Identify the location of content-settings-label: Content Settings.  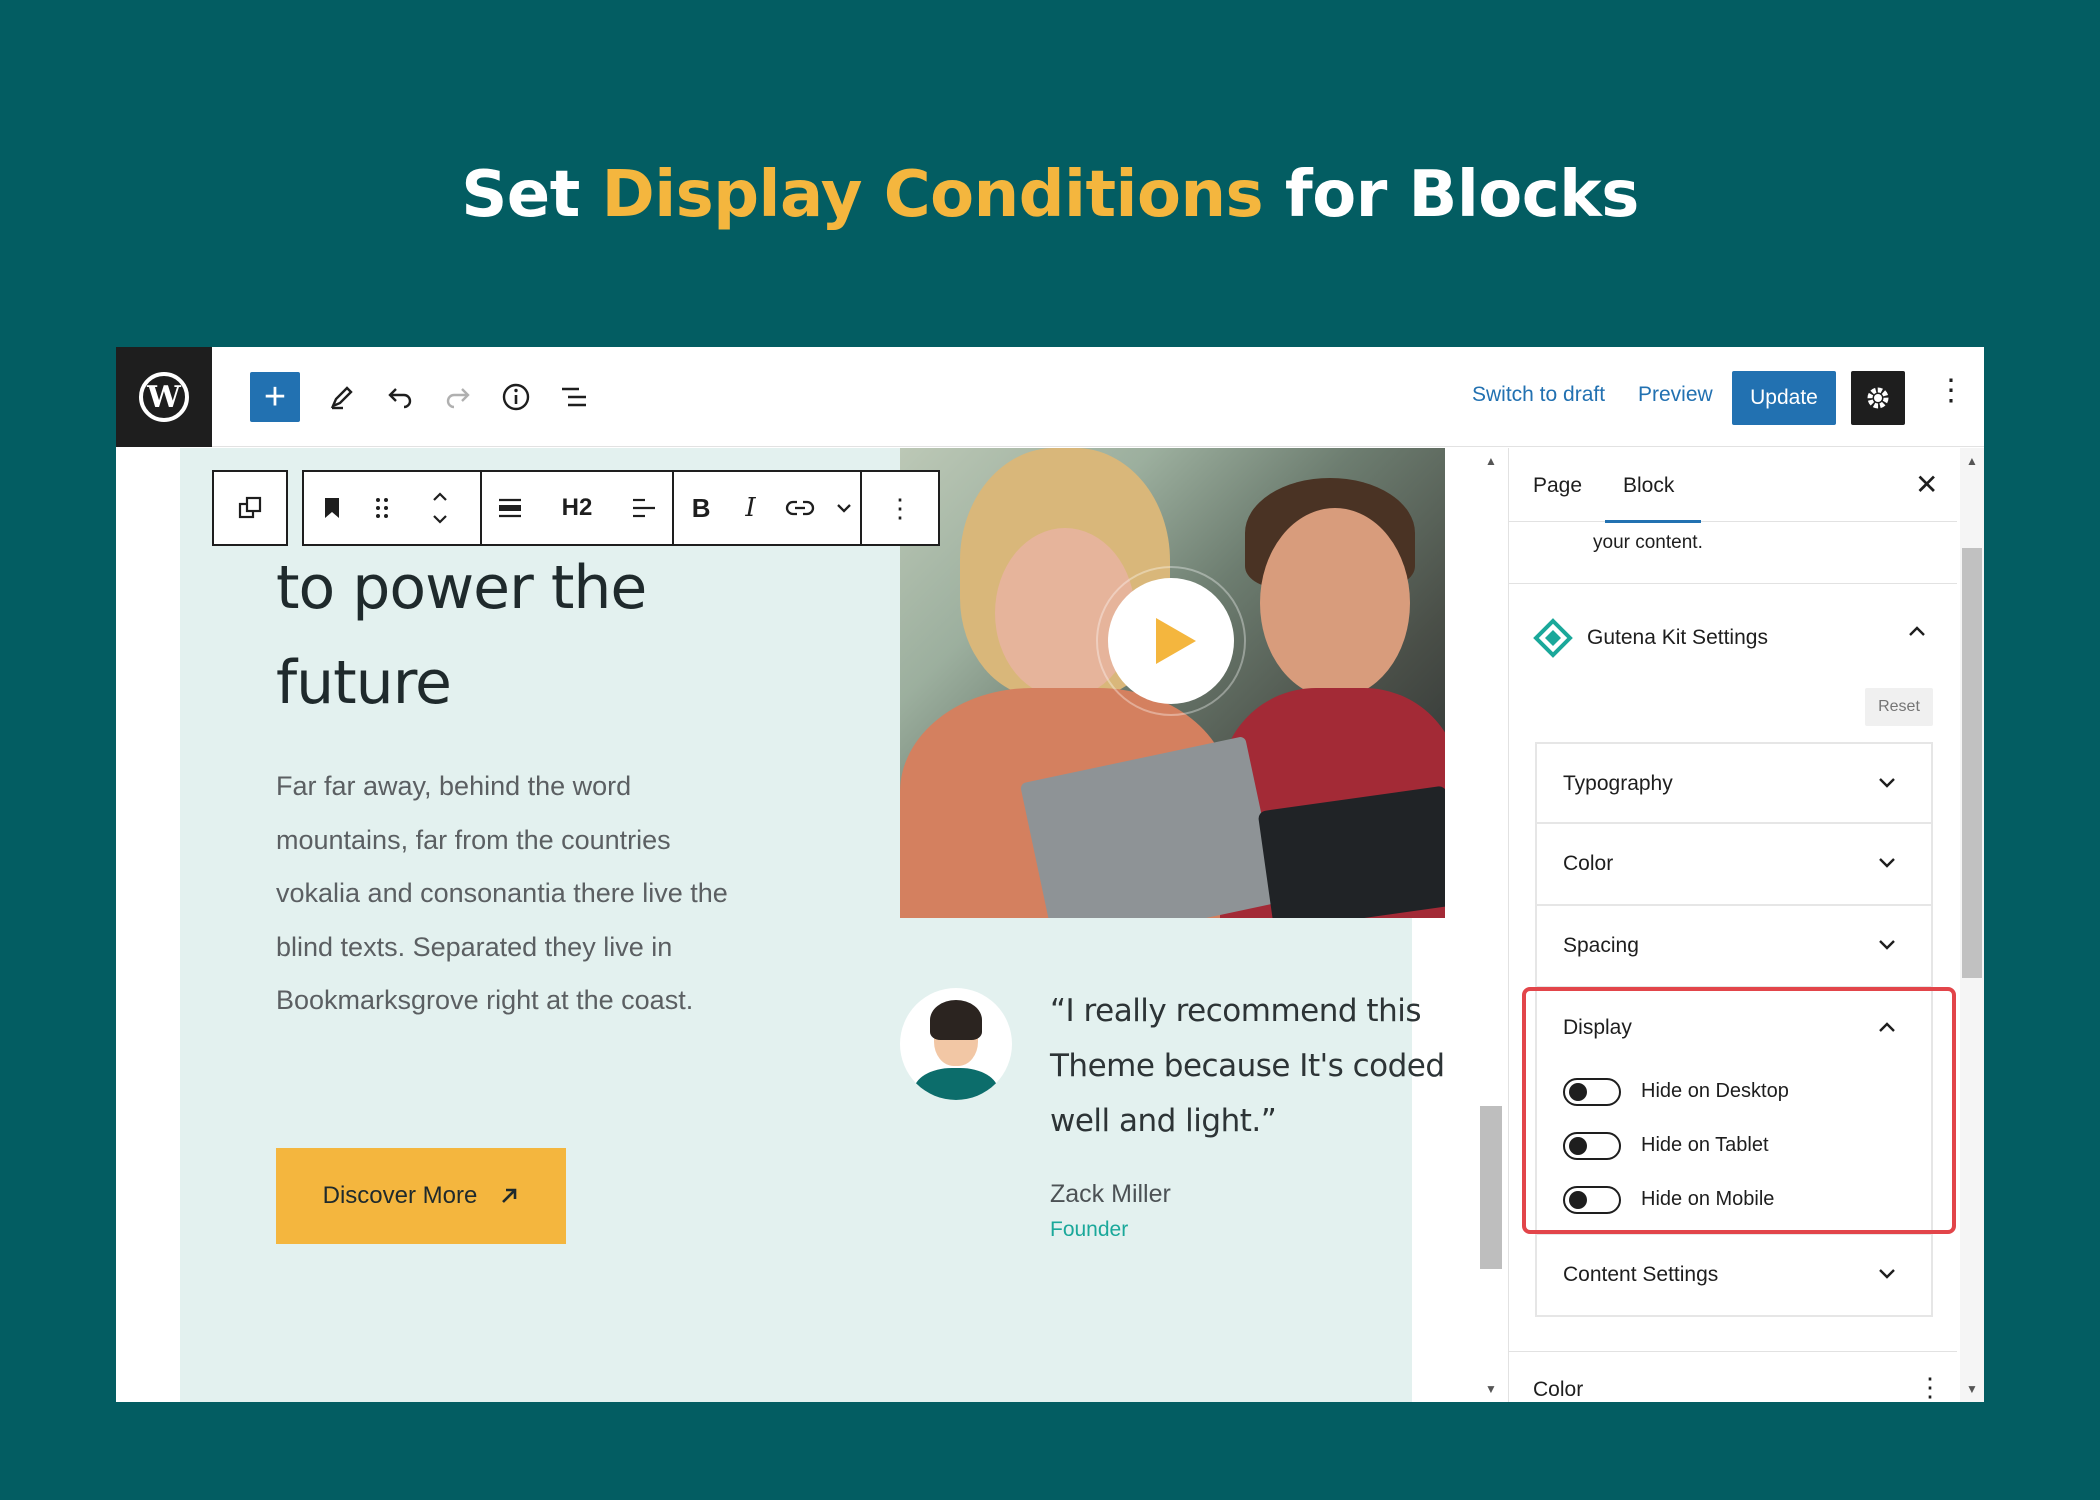
(1641, 1274).